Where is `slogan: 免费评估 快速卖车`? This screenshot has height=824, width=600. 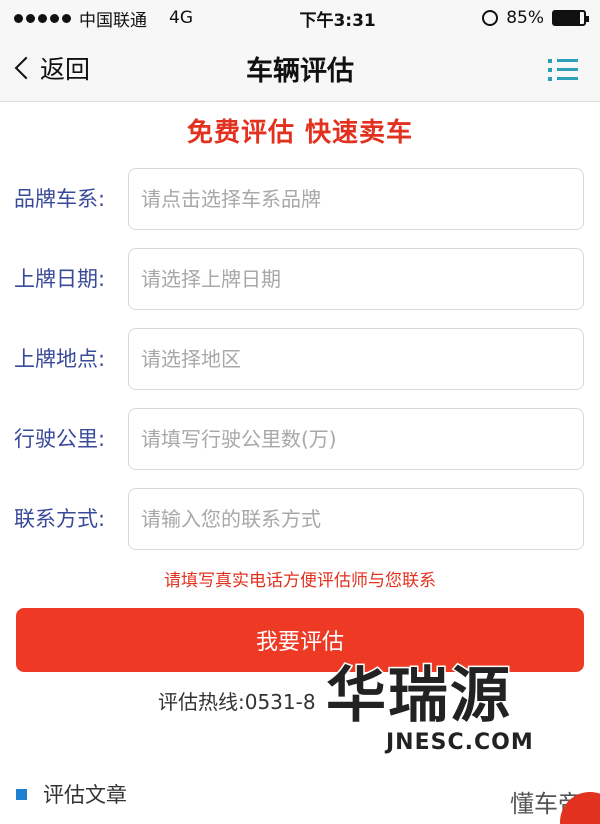 slogan: 免费评估 快速卖车 is located at coordinates (300, 133).